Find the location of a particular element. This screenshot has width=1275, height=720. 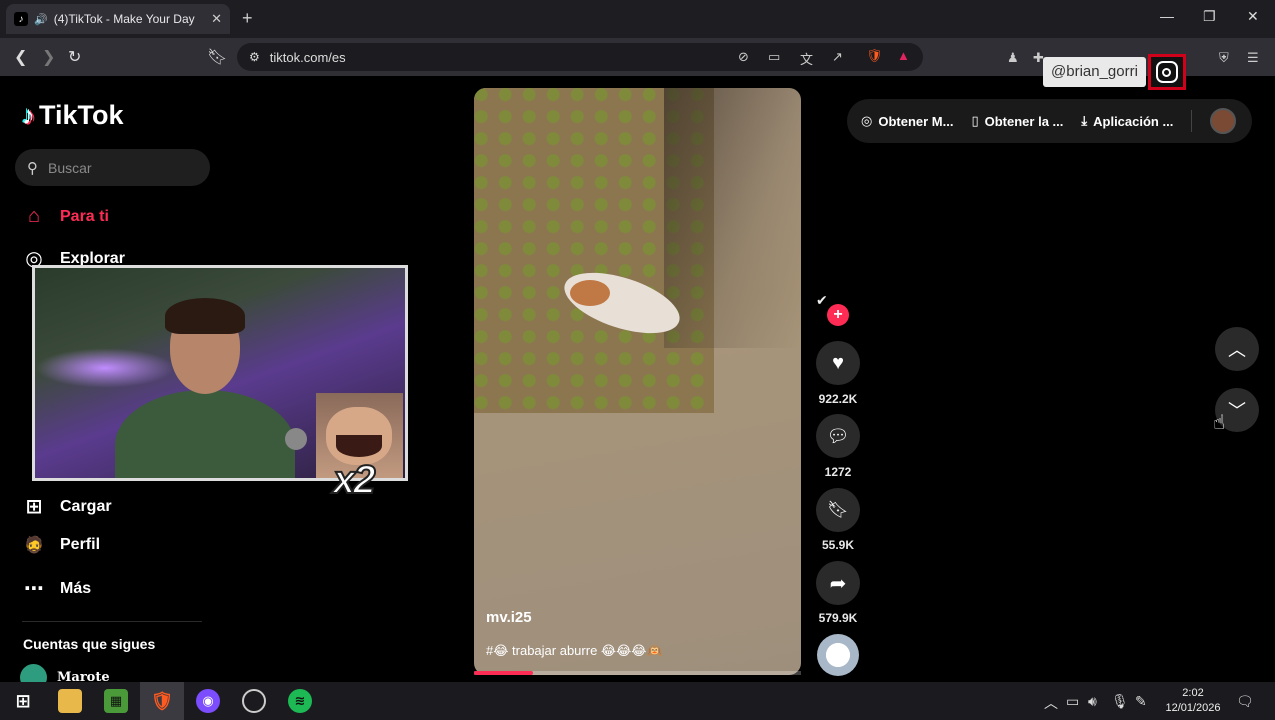

coin-icon: ◎ is located at coordinates (867, 120).